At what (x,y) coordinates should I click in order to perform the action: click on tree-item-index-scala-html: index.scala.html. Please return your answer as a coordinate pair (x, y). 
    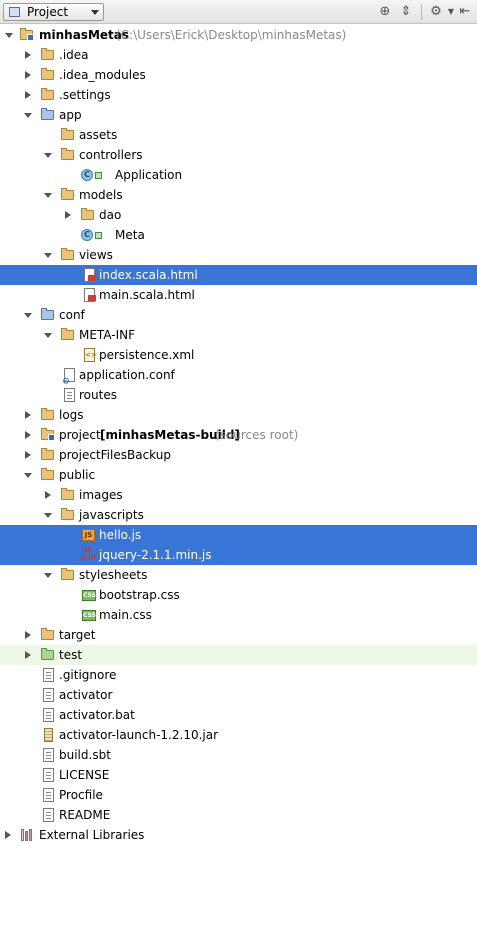
    Looking at the image, I should click on (238, 275).